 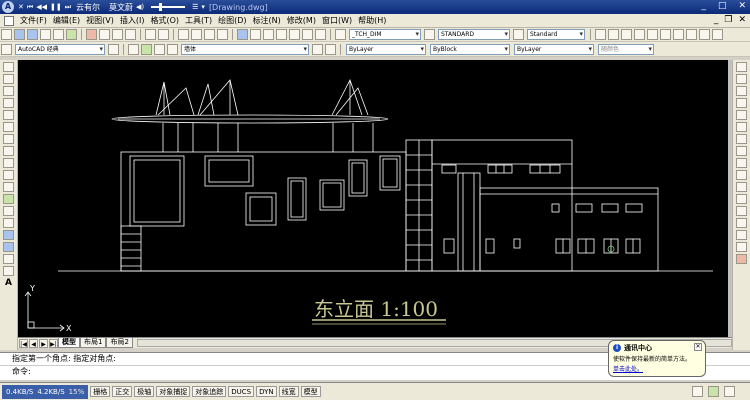 I want to click on mirror-icon, so click(x=741, y=91).